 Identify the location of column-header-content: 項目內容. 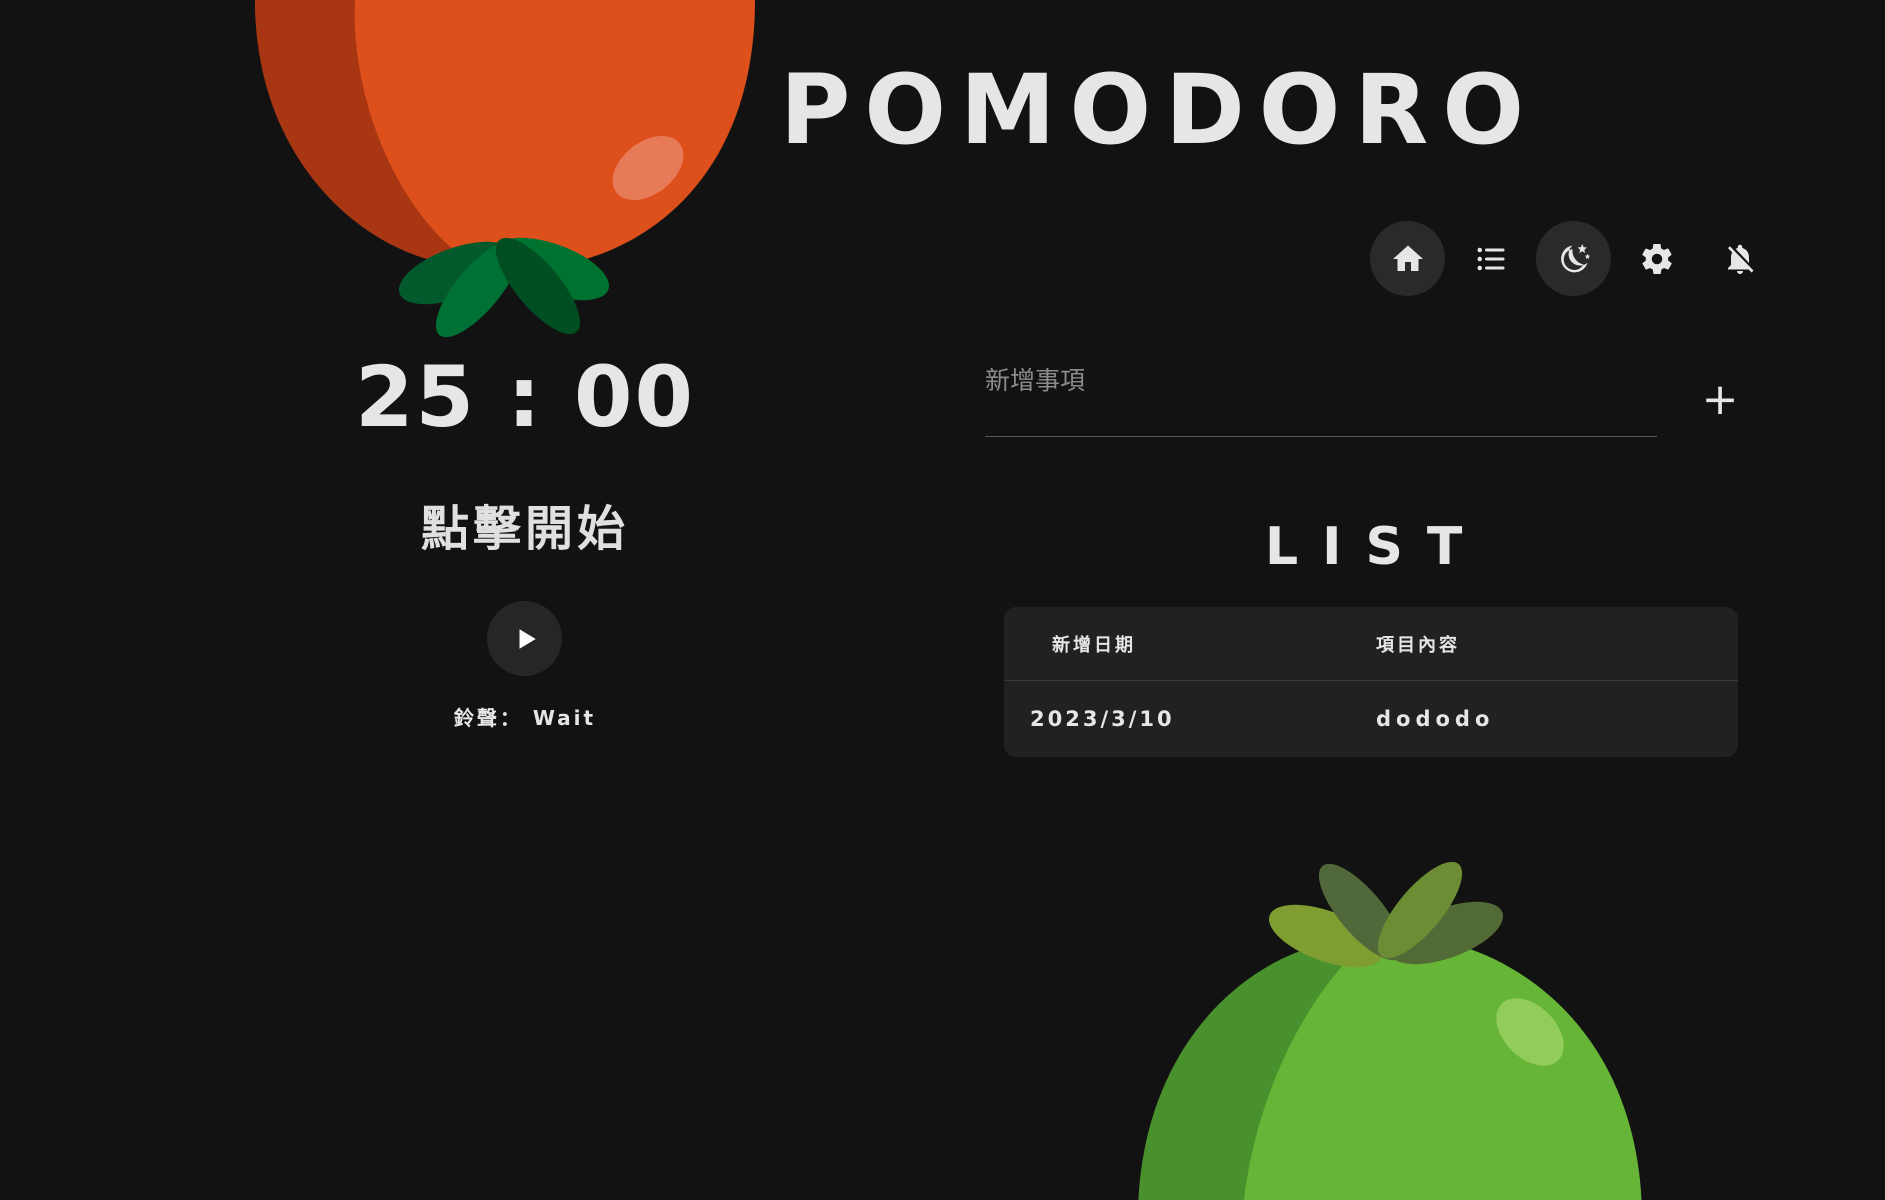
(1418, 645).